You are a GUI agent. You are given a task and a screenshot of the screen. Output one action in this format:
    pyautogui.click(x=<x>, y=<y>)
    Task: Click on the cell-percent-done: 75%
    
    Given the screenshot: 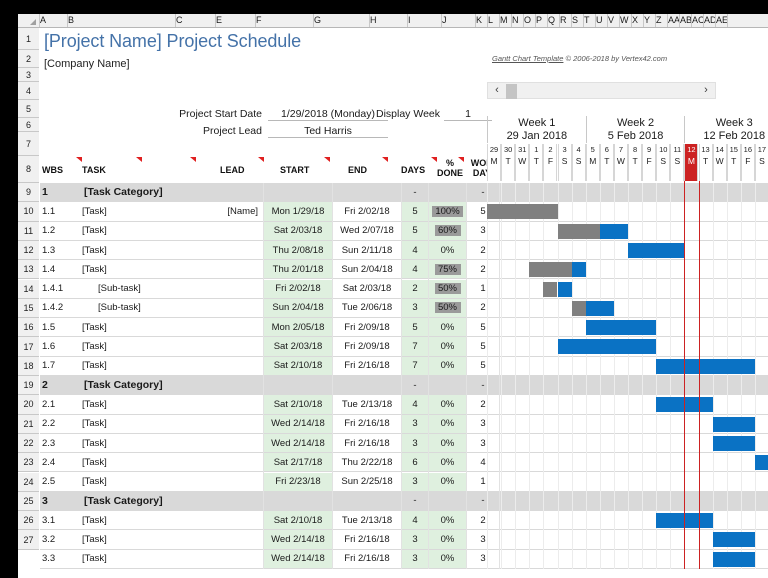 What is the action you would take?
    pyautogui.click(x=447, y=269)
    